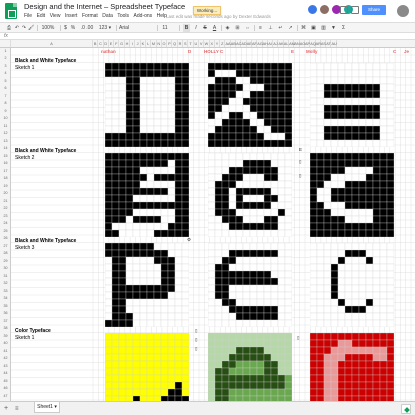 This screenshot has height=415, width=415. I want to click on undo-icon: ↶, so click(17, 28).